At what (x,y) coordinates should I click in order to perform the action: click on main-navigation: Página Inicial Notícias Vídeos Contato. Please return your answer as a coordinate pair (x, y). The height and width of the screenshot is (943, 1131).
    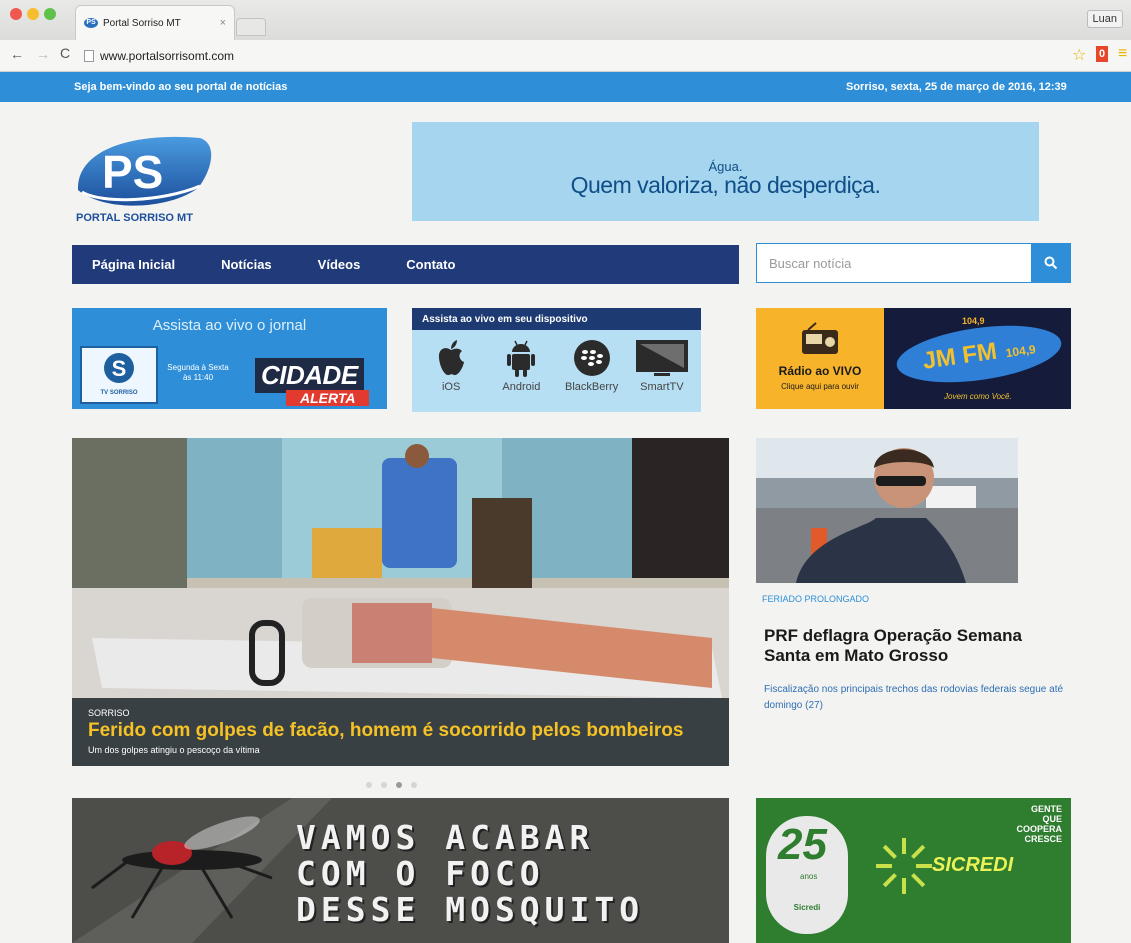
    Looking at the image, I should click on (405, 264).